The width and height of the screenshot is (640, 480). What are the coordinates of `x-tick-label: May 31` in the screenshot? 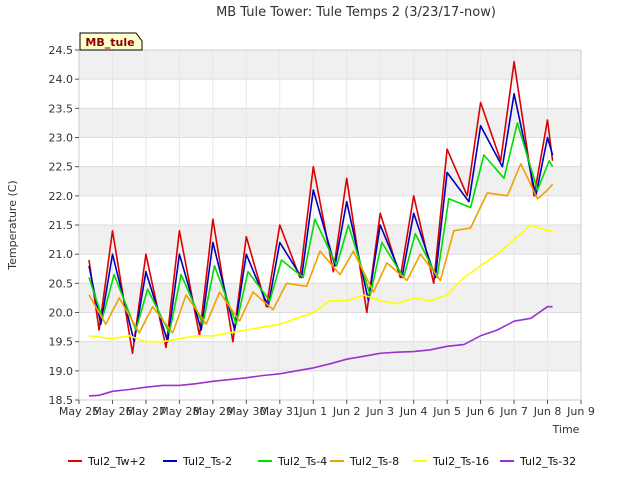 It's located at (280, 411).